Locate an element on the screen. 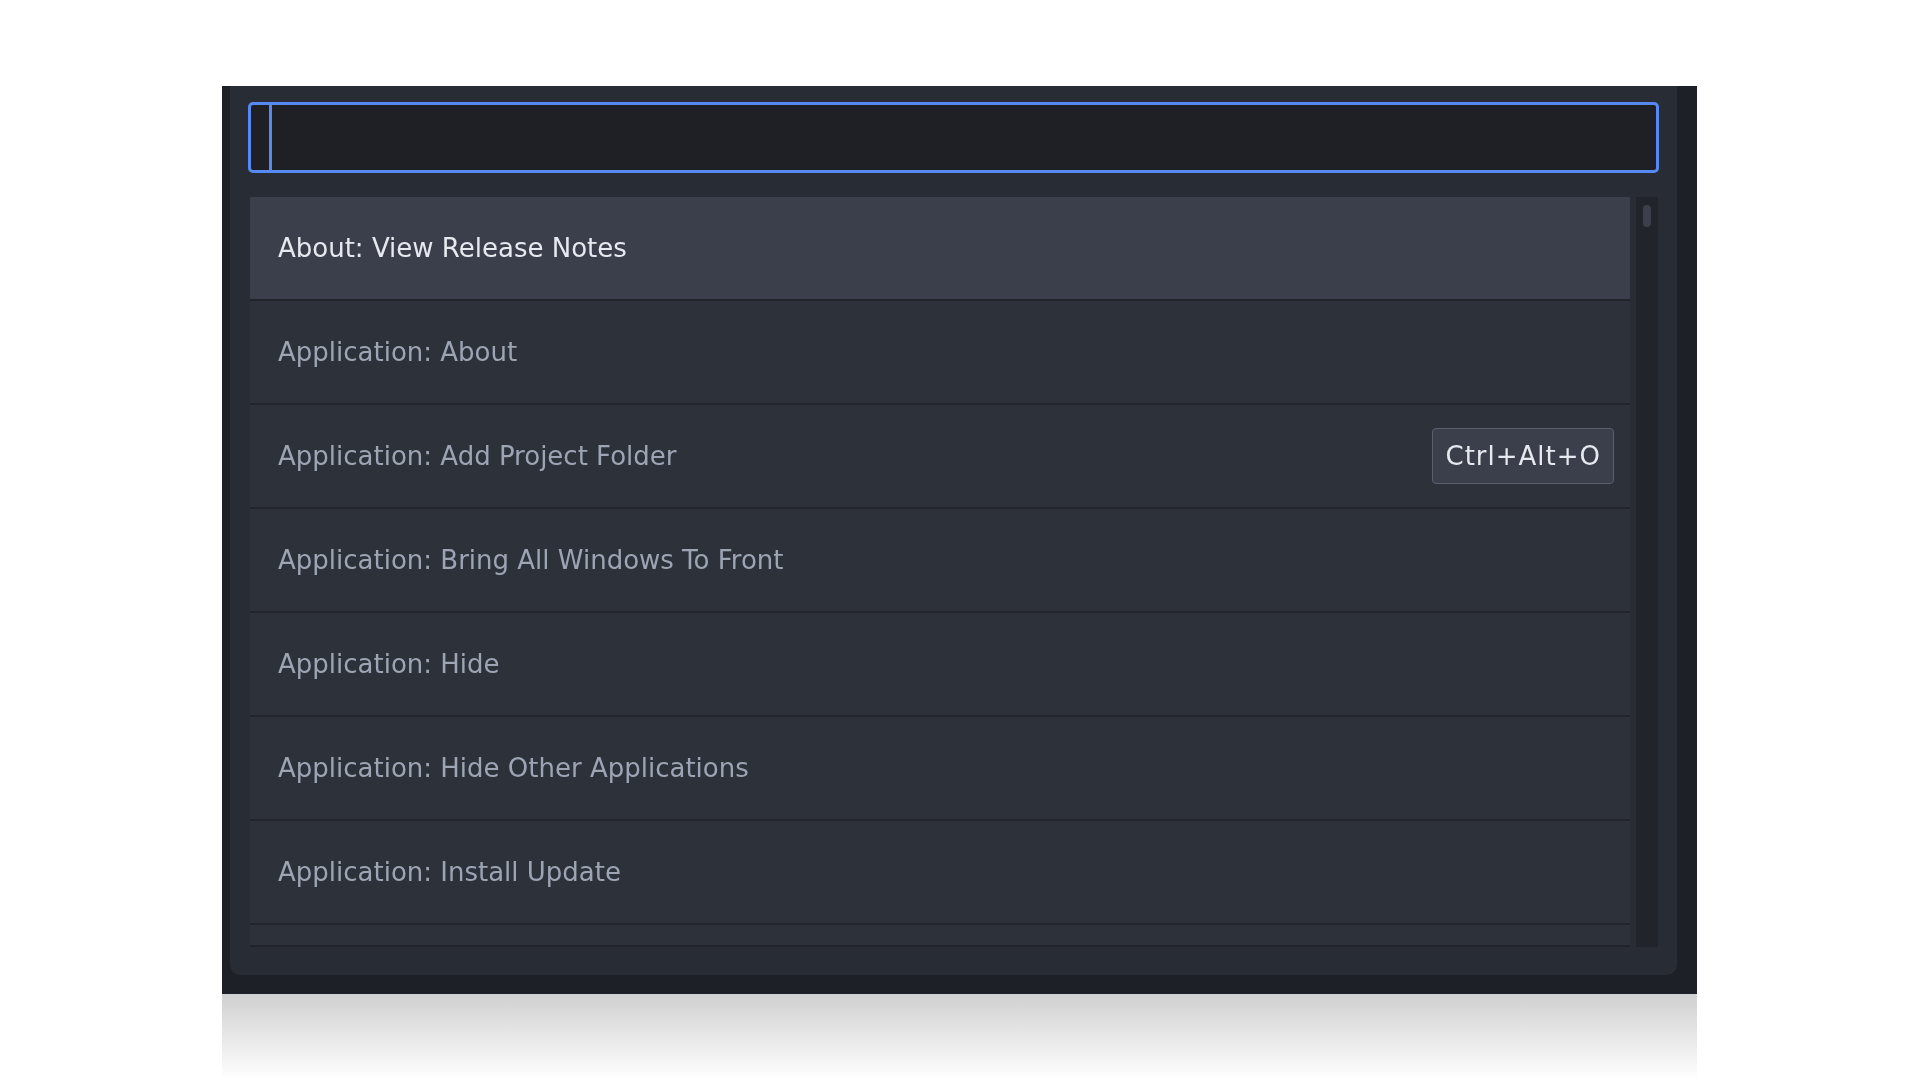  search-field is located at coordinates (953, 137).